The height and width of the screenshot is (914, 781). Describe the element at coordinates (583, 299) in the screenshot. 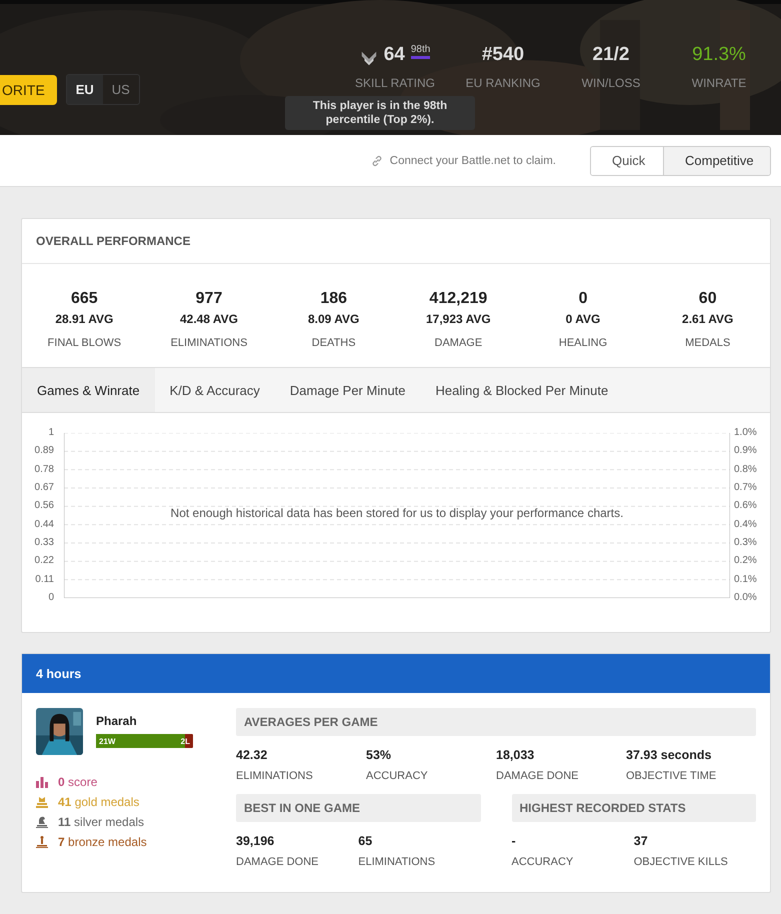

I see `stat-value: 0` at that location.